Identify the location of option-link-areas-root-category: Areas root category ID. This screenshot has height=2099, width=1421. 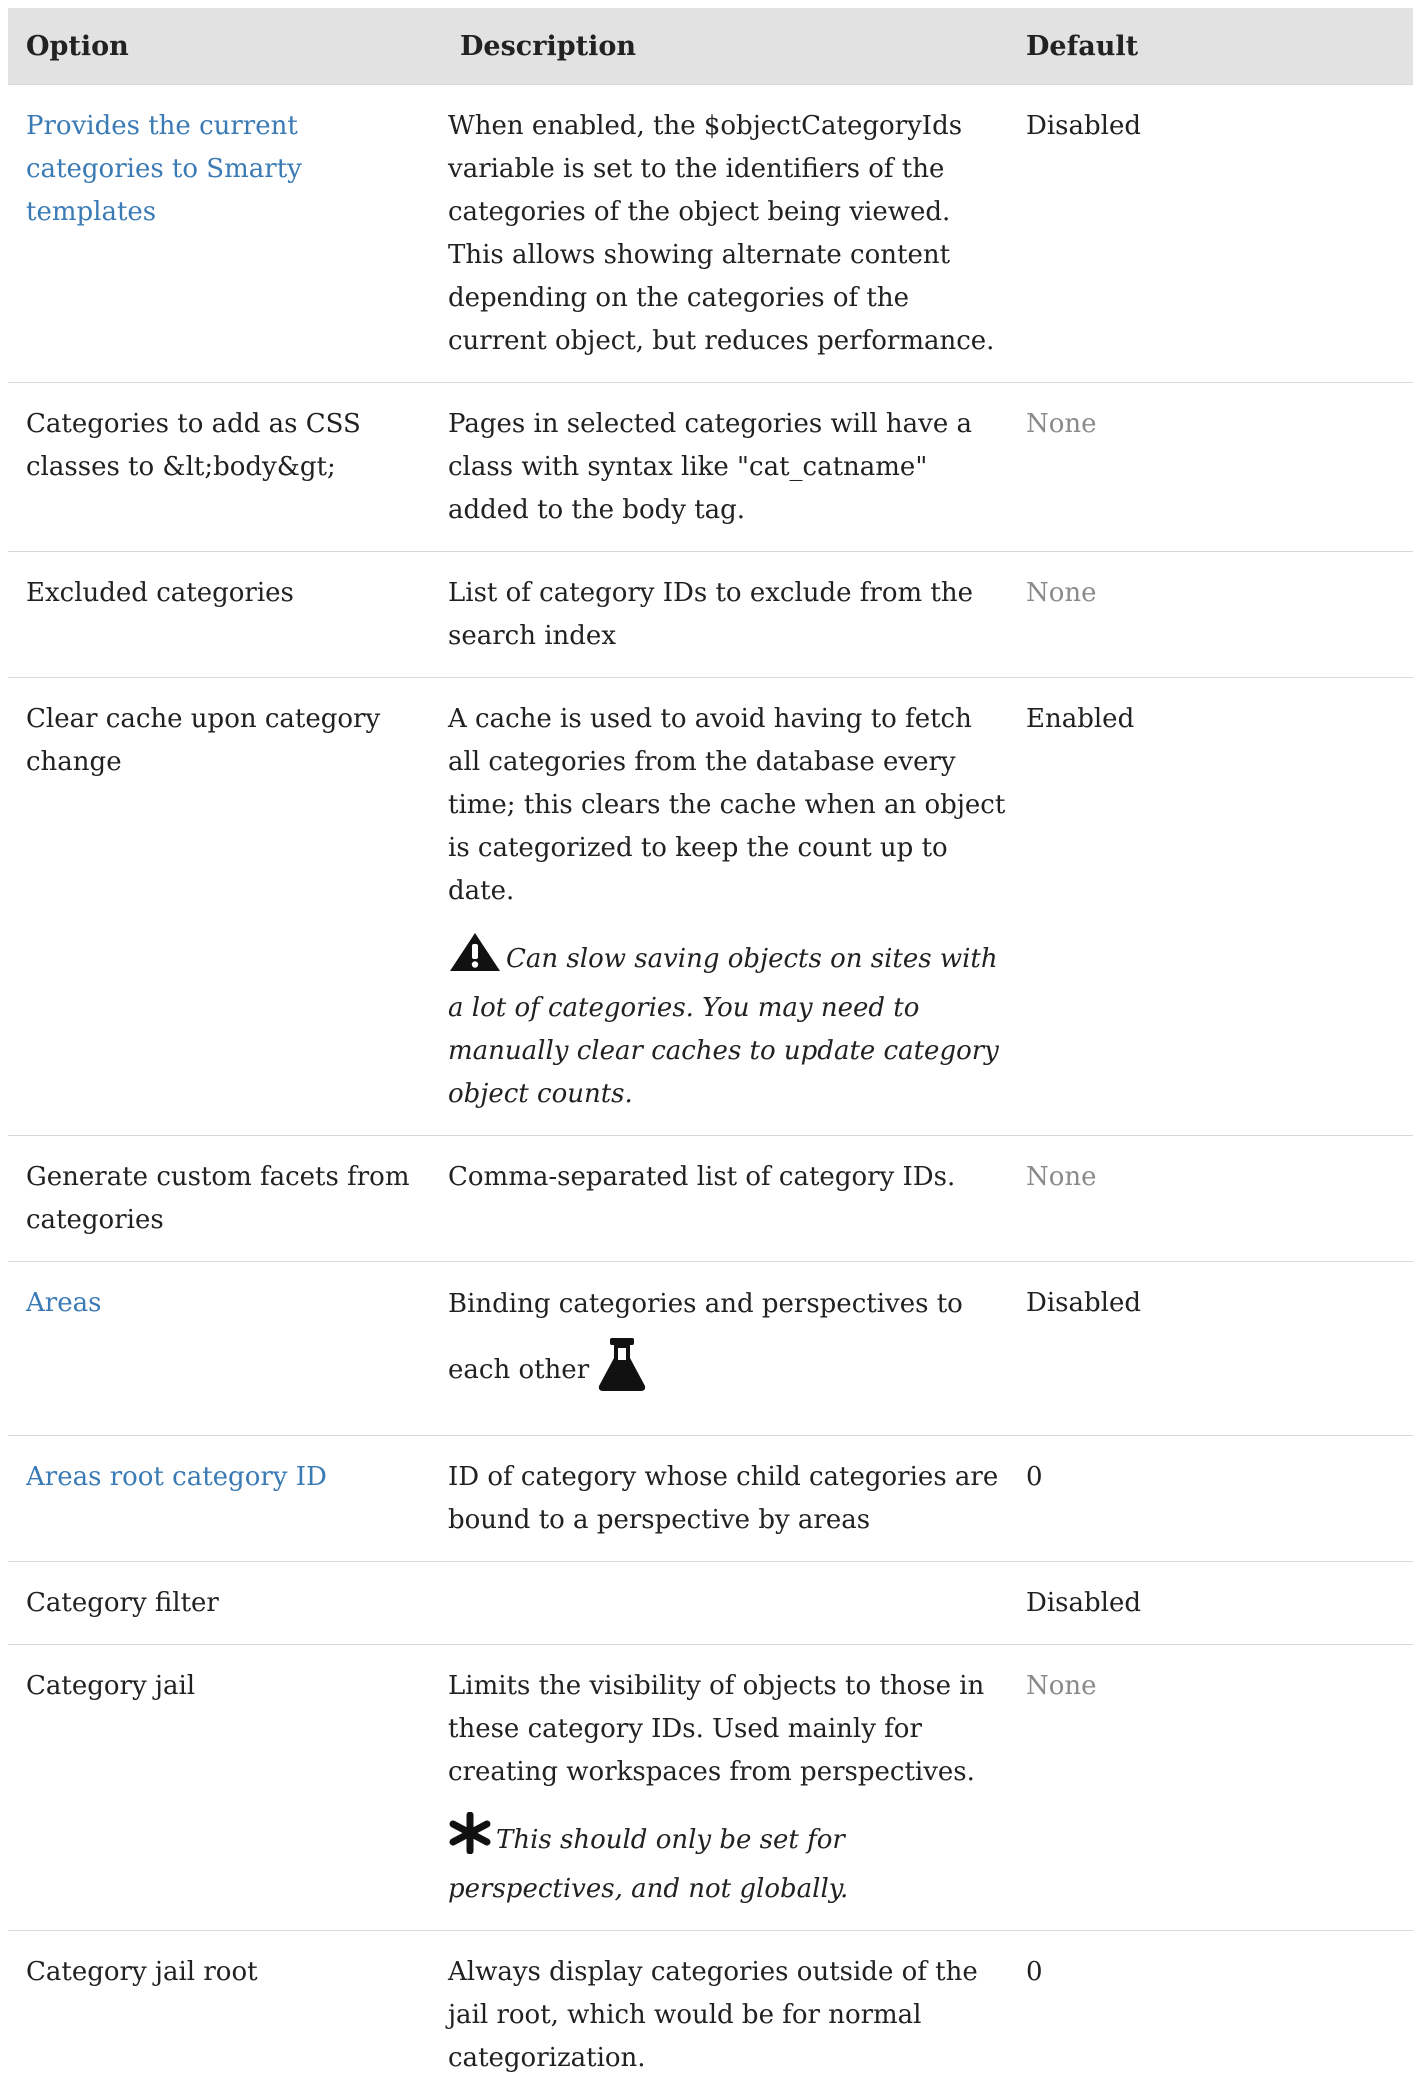
(176, 1477).